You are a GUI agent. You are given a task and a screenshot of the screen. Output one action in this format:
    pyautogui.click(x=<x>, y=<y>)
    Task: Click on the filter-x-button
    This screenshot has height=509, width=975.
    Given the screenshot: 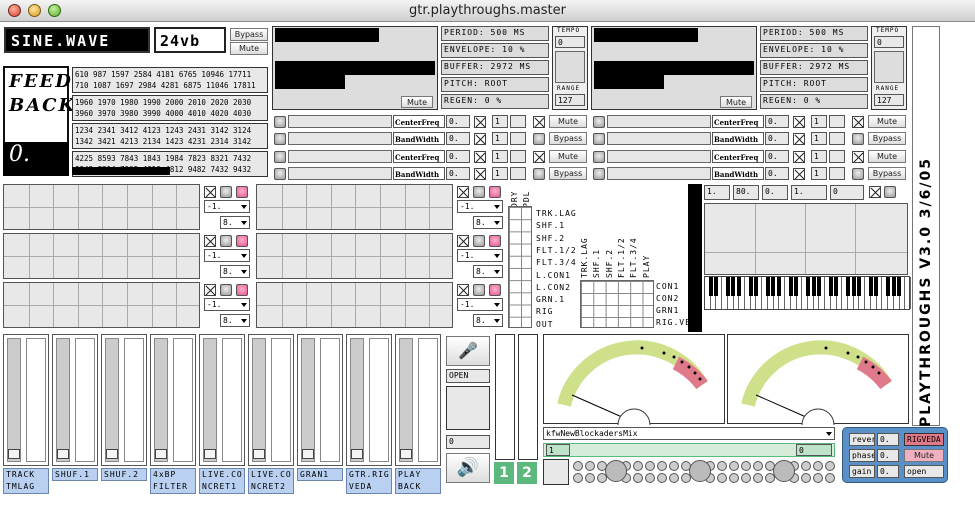 What is the action you would take?
    pyautogui.click(x=539, y=157)
    